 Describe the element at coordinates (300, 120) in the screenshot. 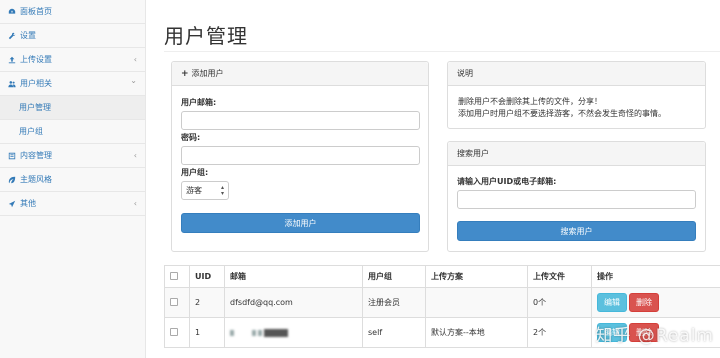

I see `email-field` at that location.